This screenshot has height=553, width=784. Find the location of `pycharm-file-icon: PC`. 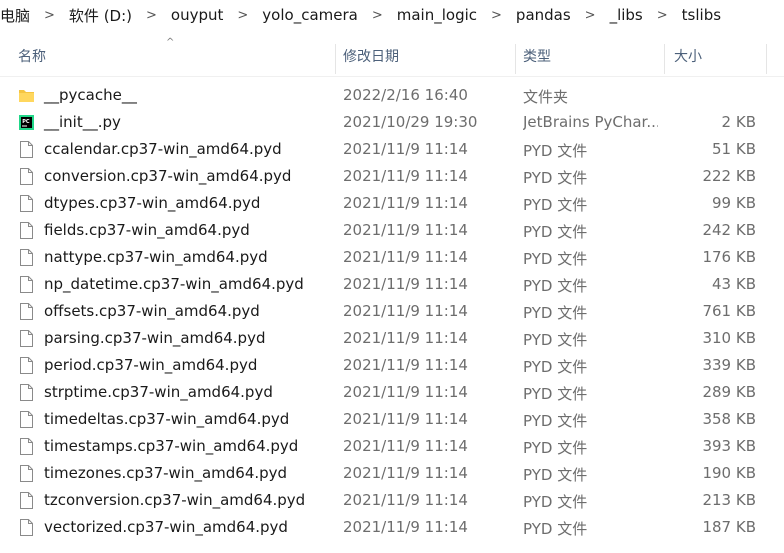

pycharm-file-icon: PC is located at coordinates (26, 122).